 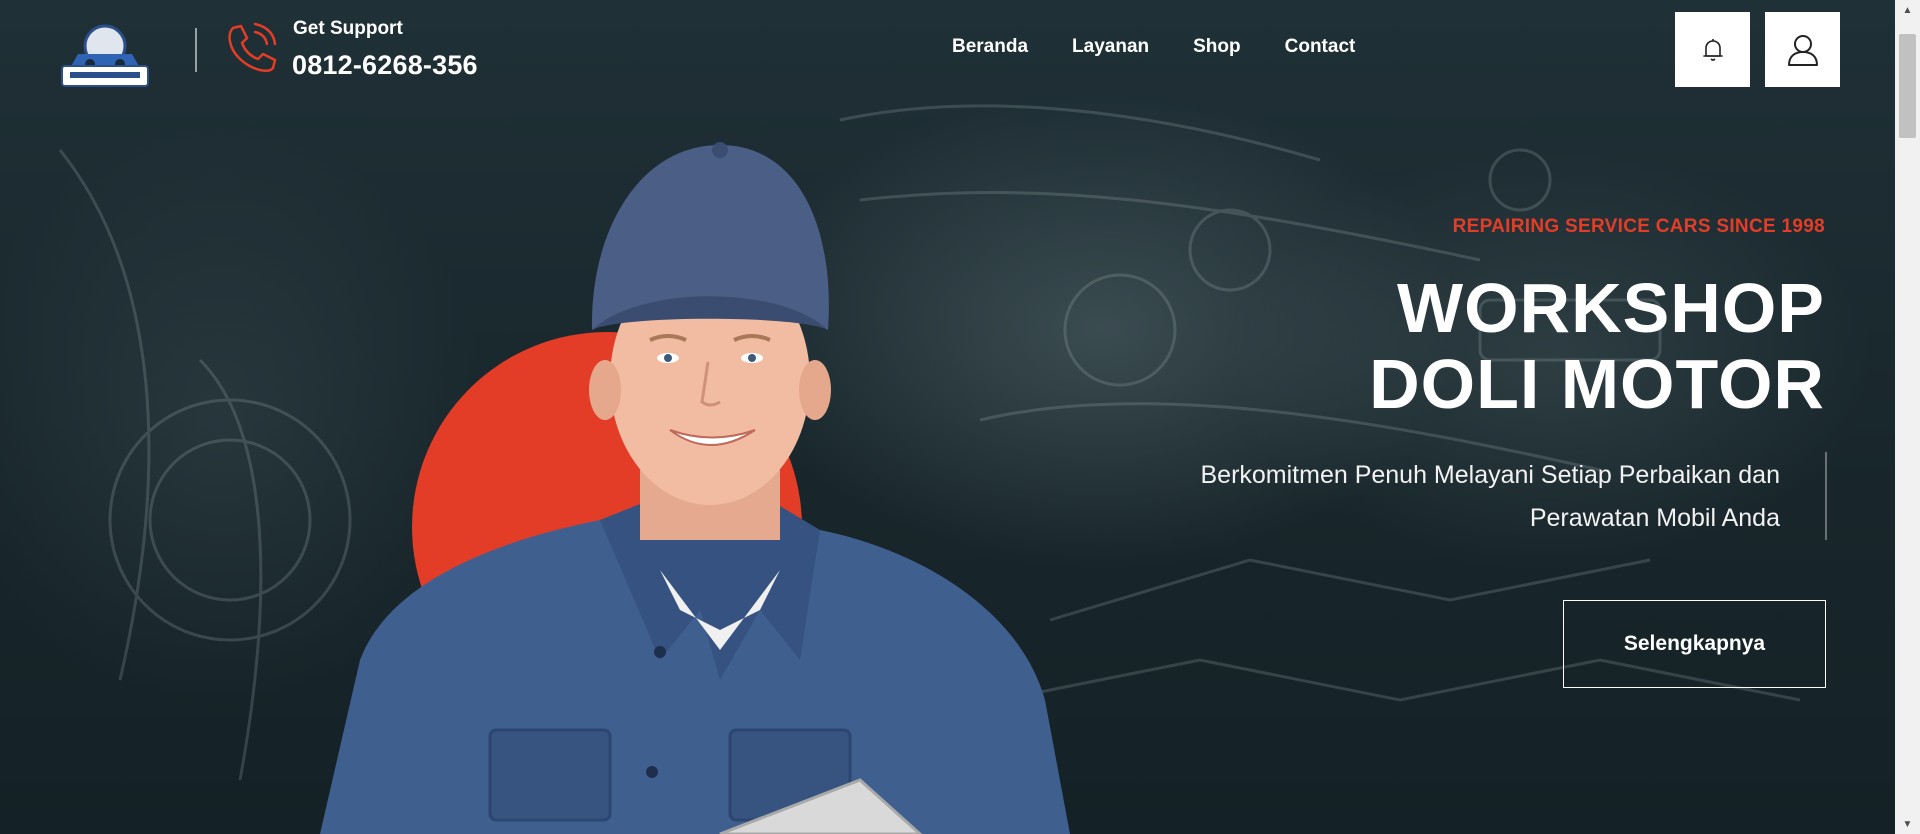 What do you see at coordinates (1907, 417) in the screenshot?
I see `page-scrollbar: ▲ ▼` at bounding box center [1907, 417].